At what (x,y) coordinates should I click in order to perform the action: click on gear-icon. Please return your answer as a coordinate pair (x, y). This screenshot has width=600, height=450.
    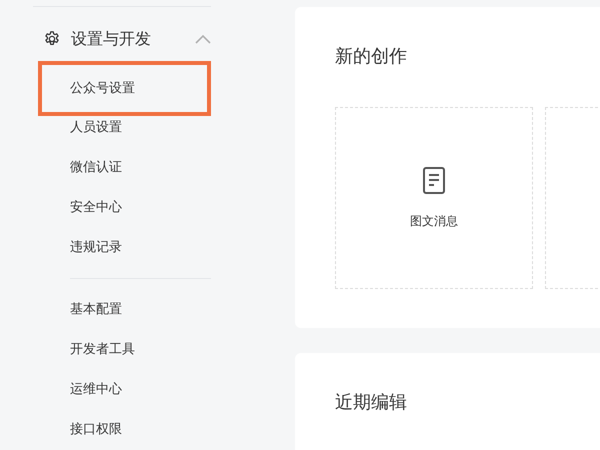
    Looking at the image, I should click on (52, 39).